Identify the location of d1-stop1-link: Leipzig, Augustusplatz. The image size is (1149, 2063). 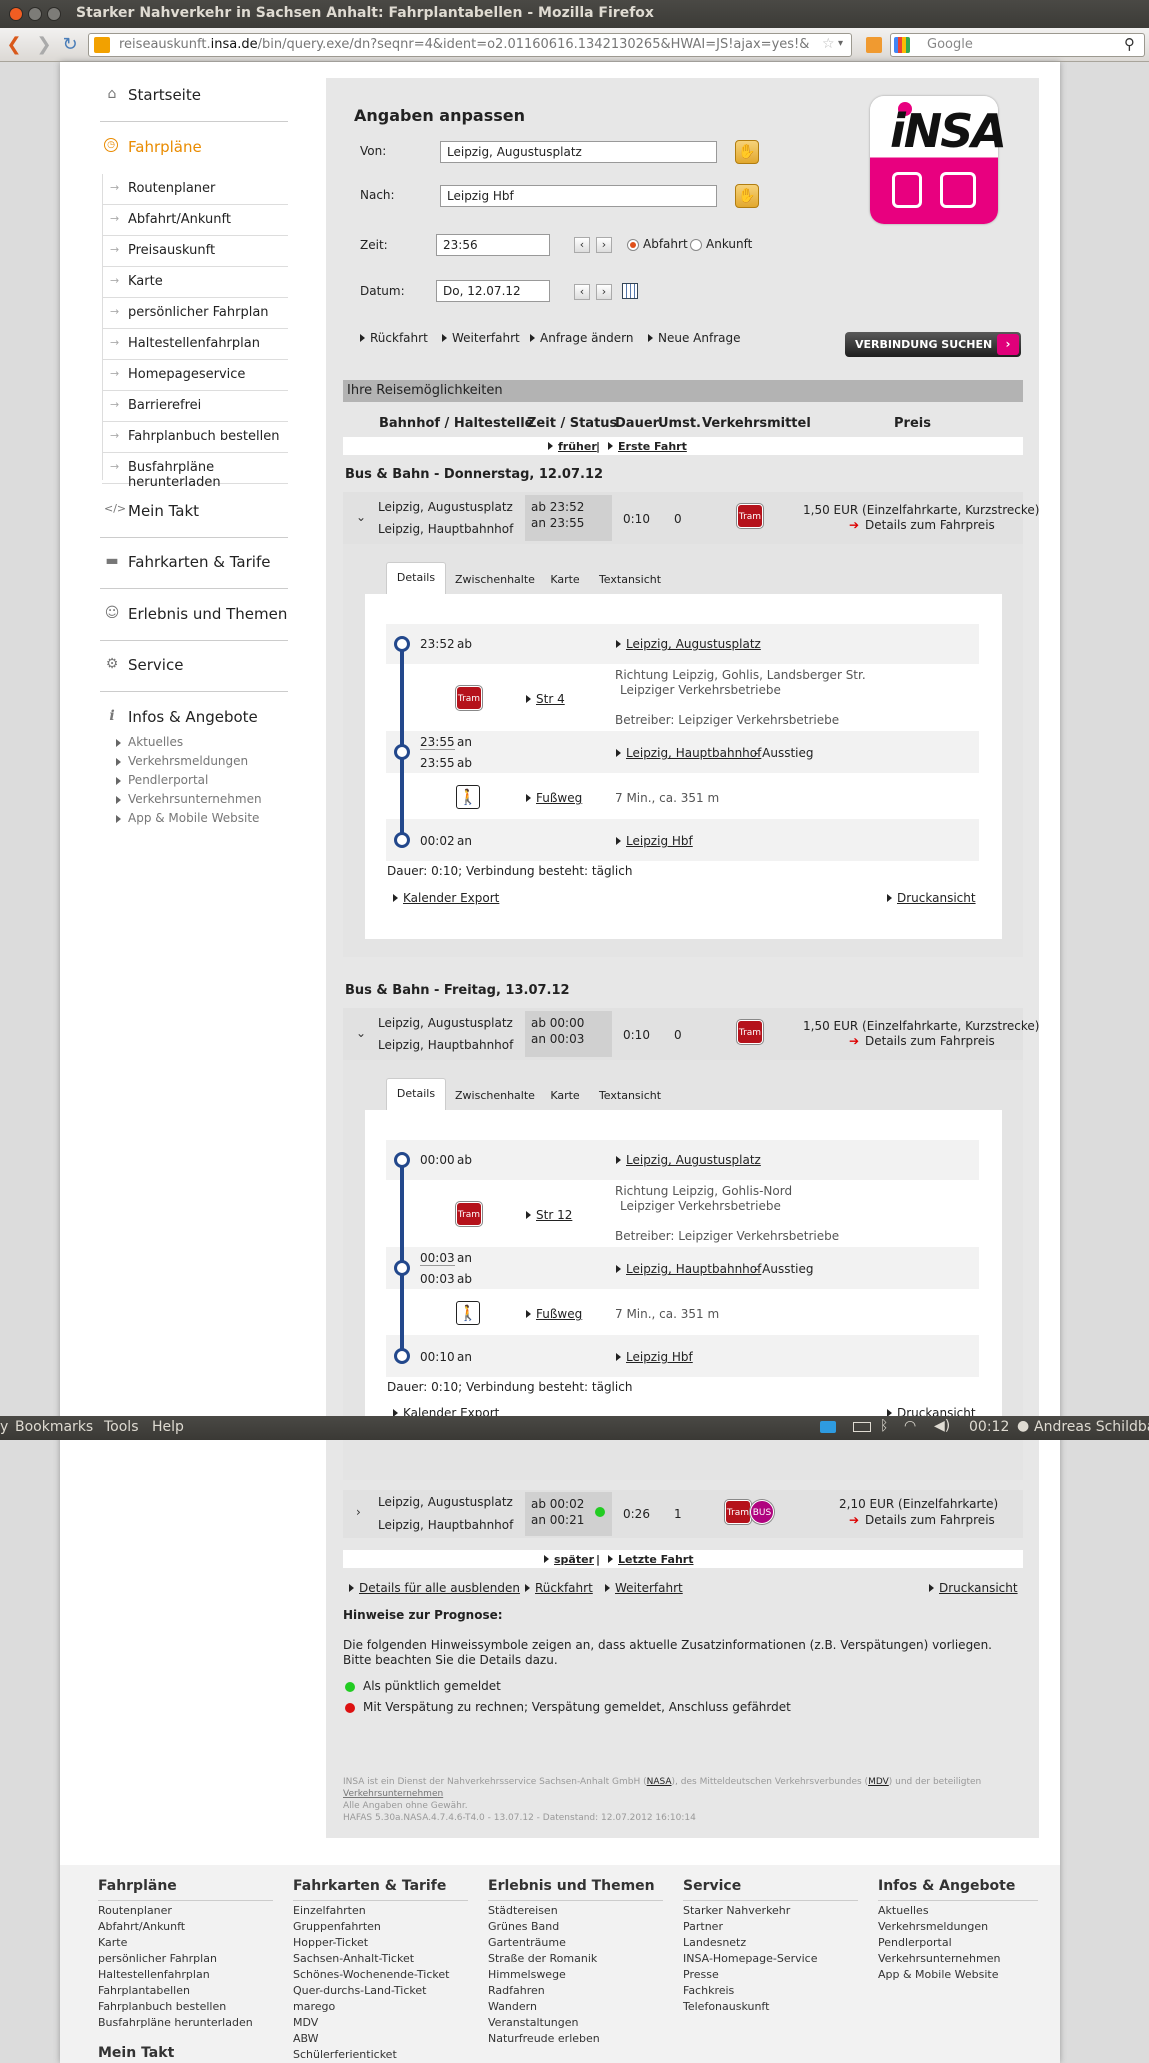
(688, 644).